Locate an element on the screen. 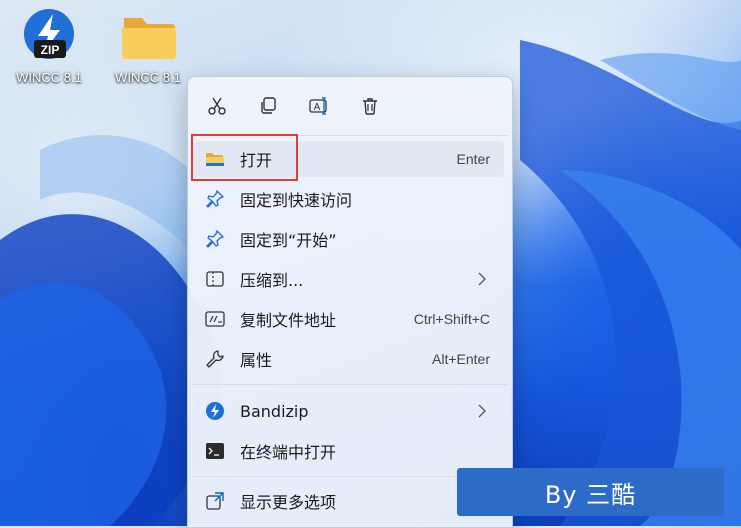 Image resolution: width=741 pixels, height=528 pixels. menu-item-bandizip: Bandizip is located at coordinates (348, 411).